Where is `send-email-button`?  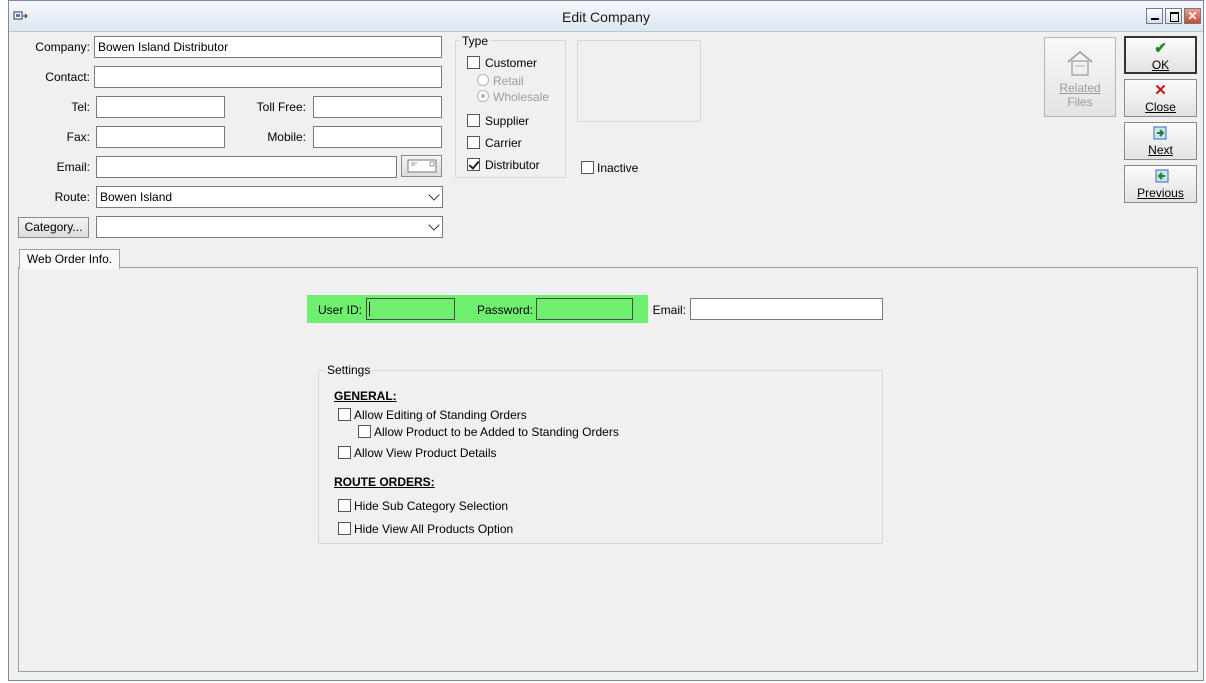 send-email-button is located at coordinates (421, 166).